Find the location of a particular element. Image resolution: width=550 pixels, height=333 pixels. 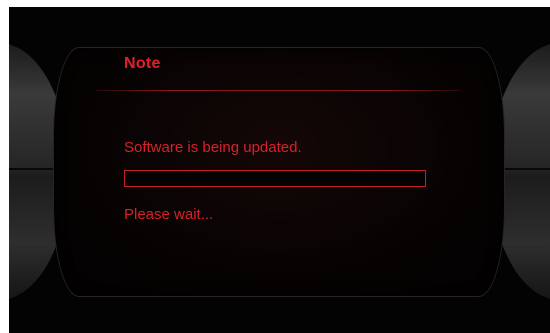

update-progress-bar is located at coordinates (275, 178).